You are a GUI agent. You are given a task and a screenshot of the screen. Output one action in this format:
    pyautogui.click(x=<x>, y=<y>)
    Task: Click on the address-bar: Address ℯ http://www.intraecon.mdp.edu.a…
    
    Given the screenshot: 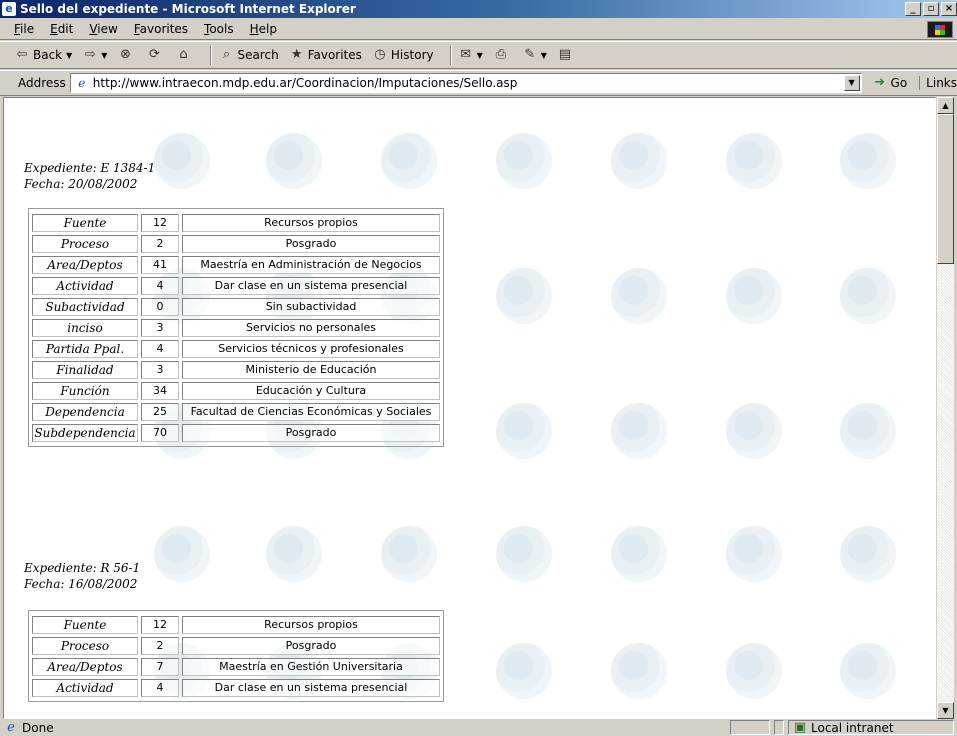 What is the action you would take?
    pyautogui.click(x=478, y=83)
    